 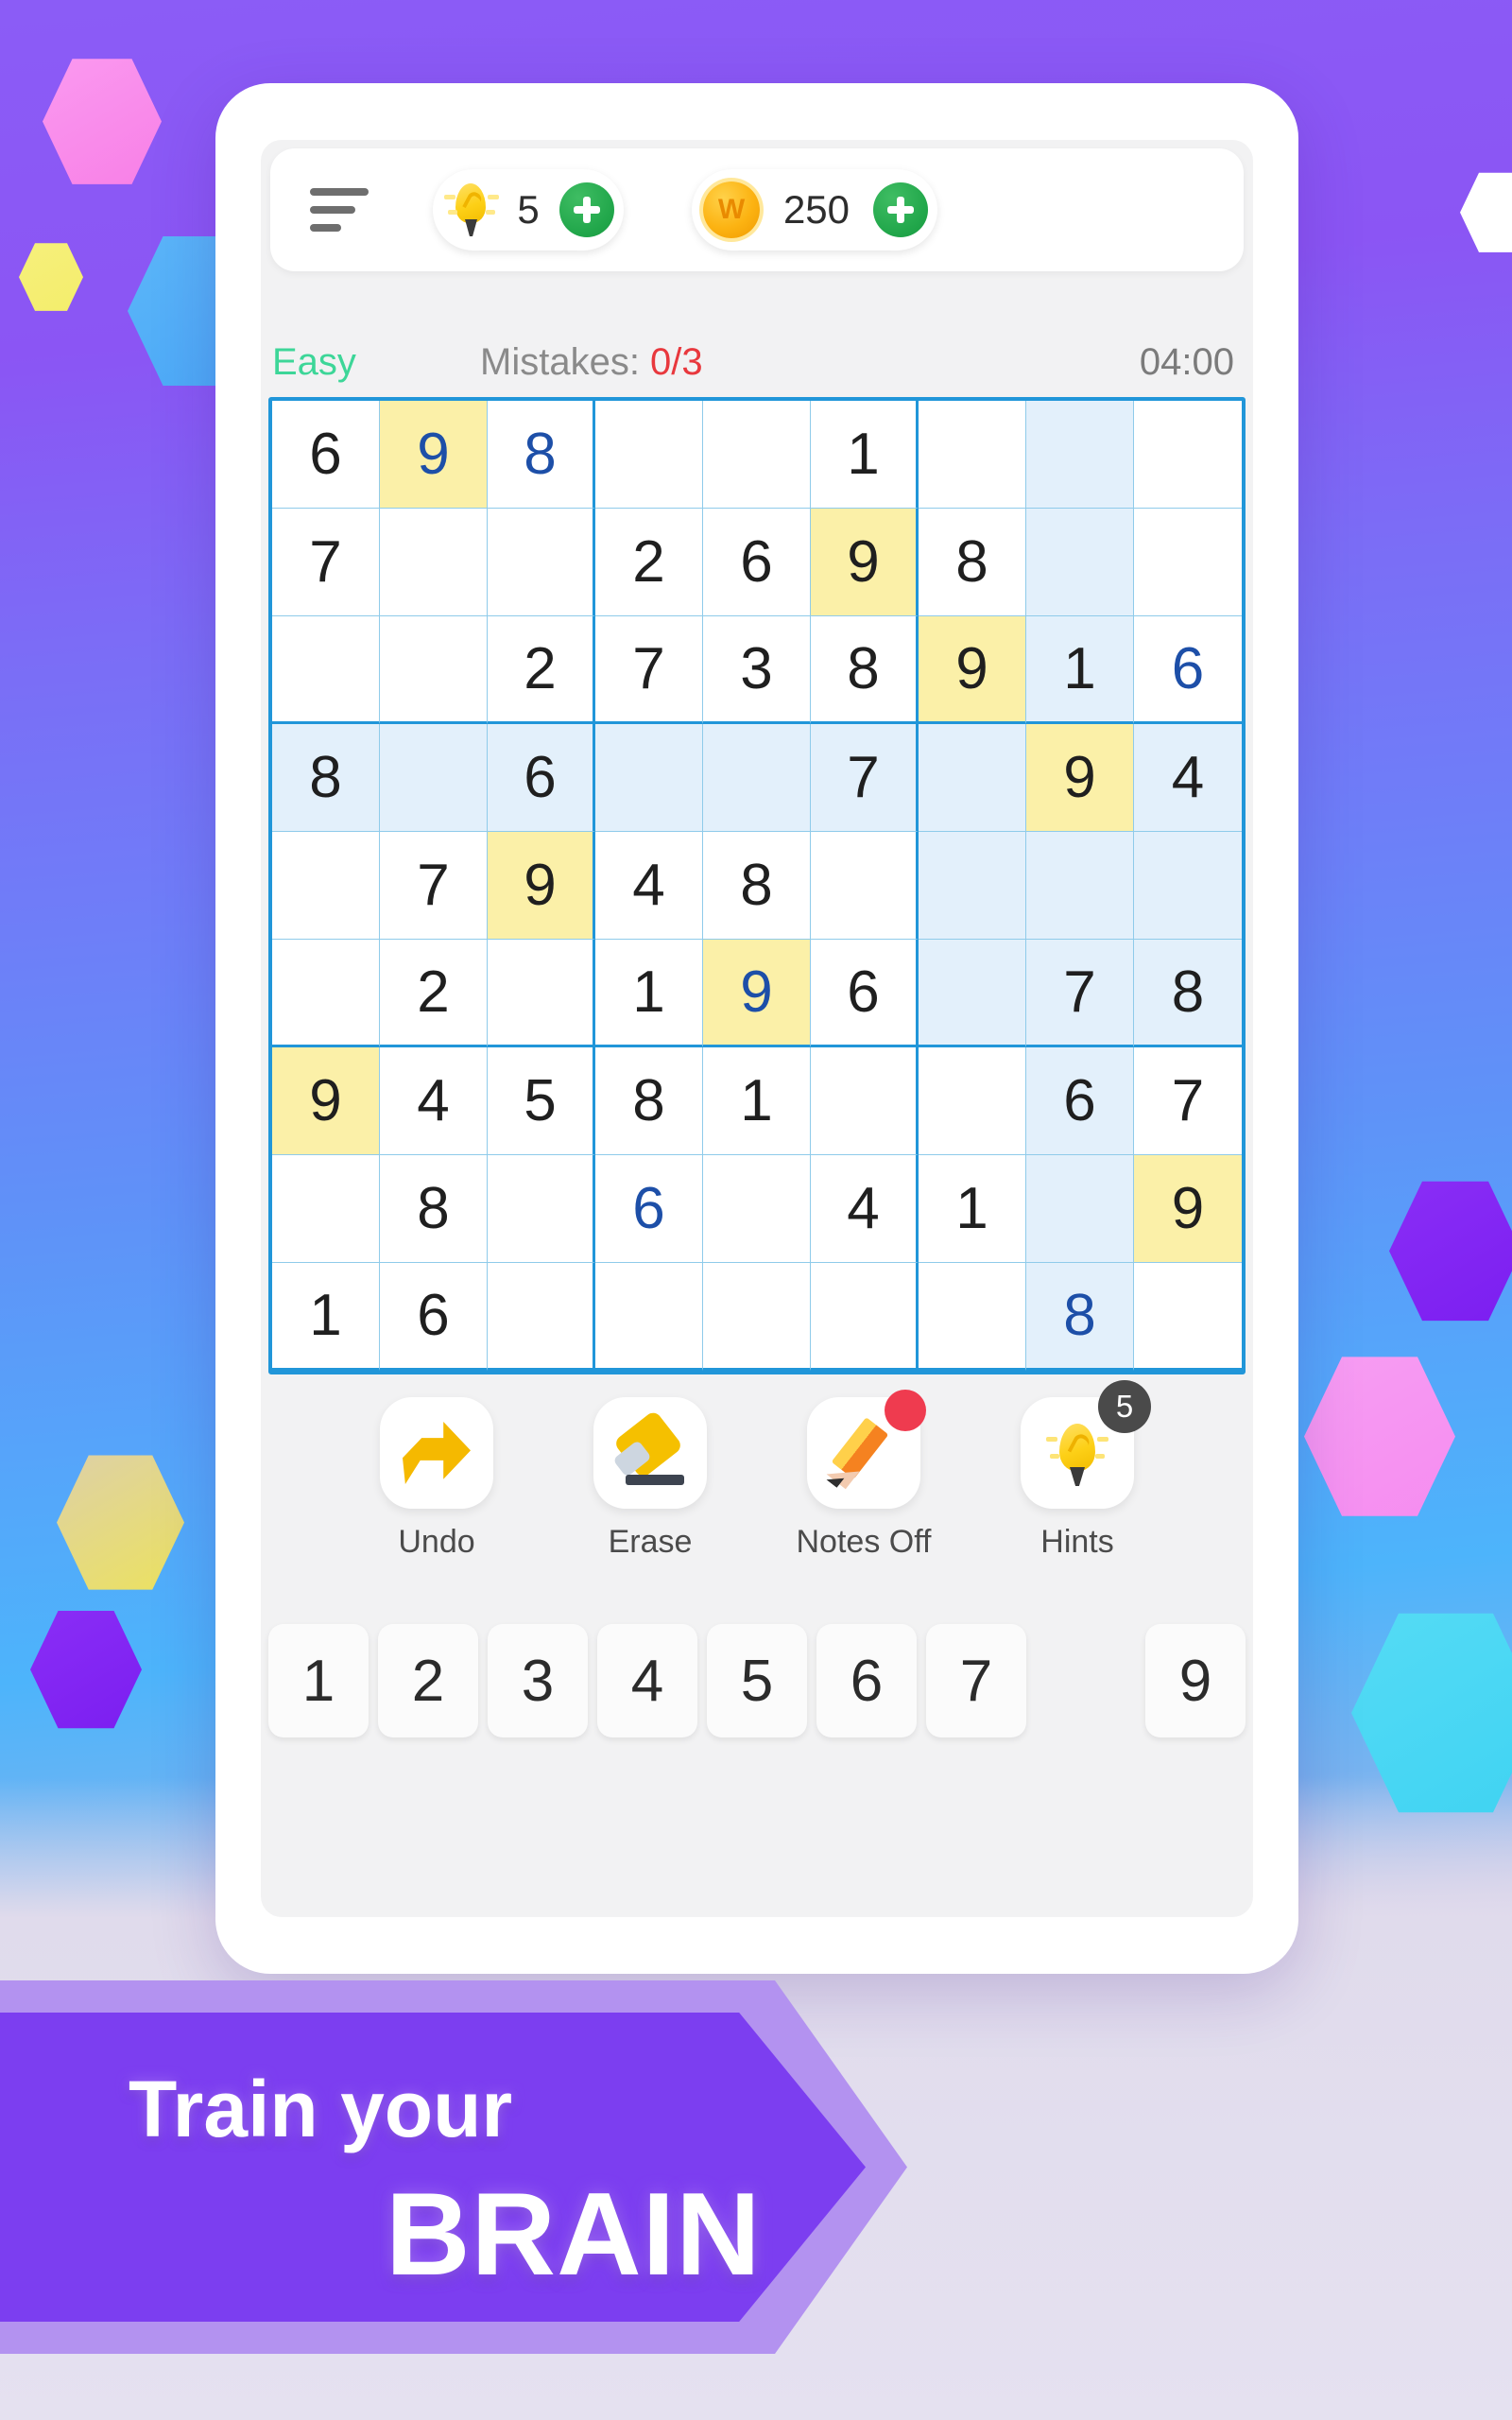 I want to click on sudoku-cell-r2c7: 8, so click(x=972, y=562).